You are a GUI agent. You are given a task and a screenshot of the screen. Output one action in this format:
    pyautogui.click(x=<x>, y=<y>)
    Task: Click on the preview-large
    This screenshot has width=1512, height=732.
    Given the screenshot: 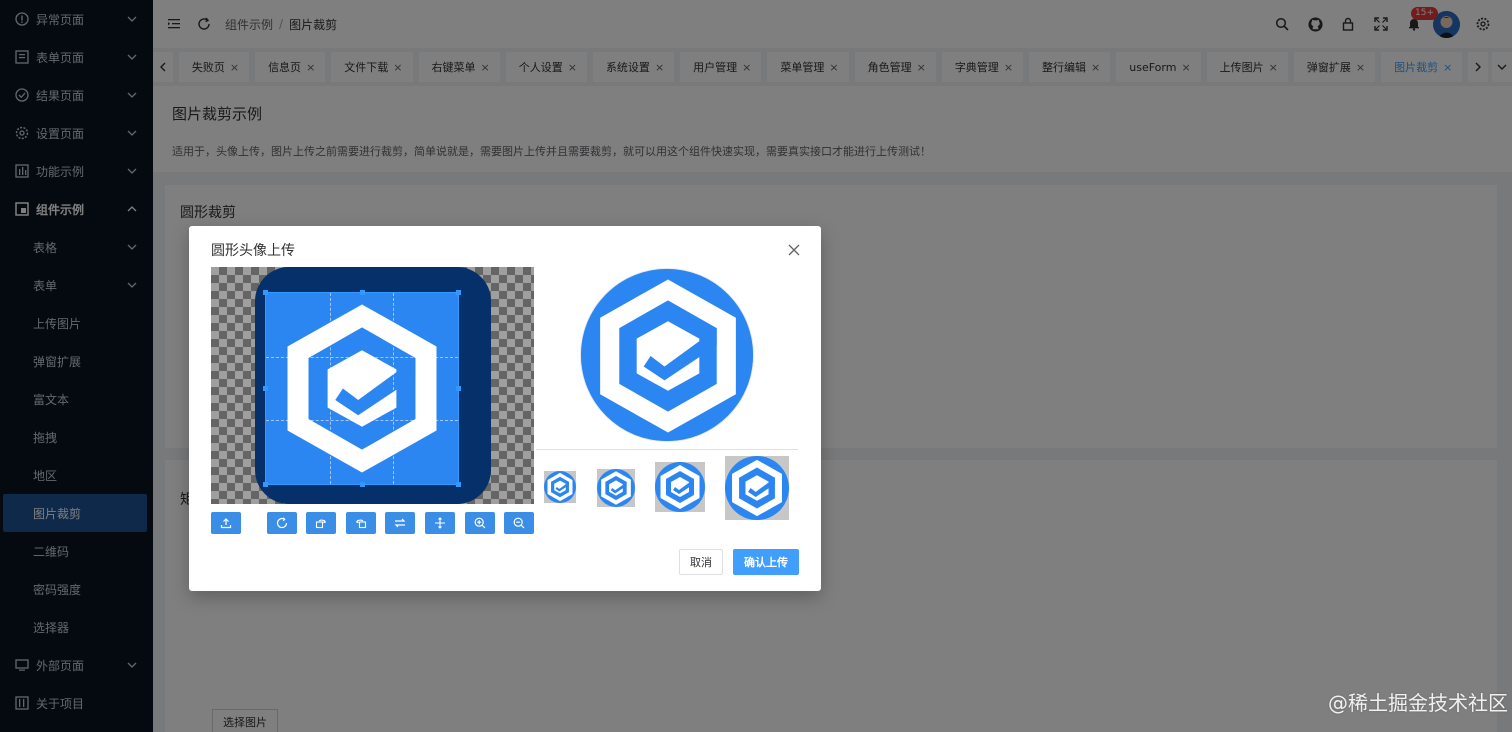 What is the action you would take?
    pyautogui.click(x=667, y=355)
    